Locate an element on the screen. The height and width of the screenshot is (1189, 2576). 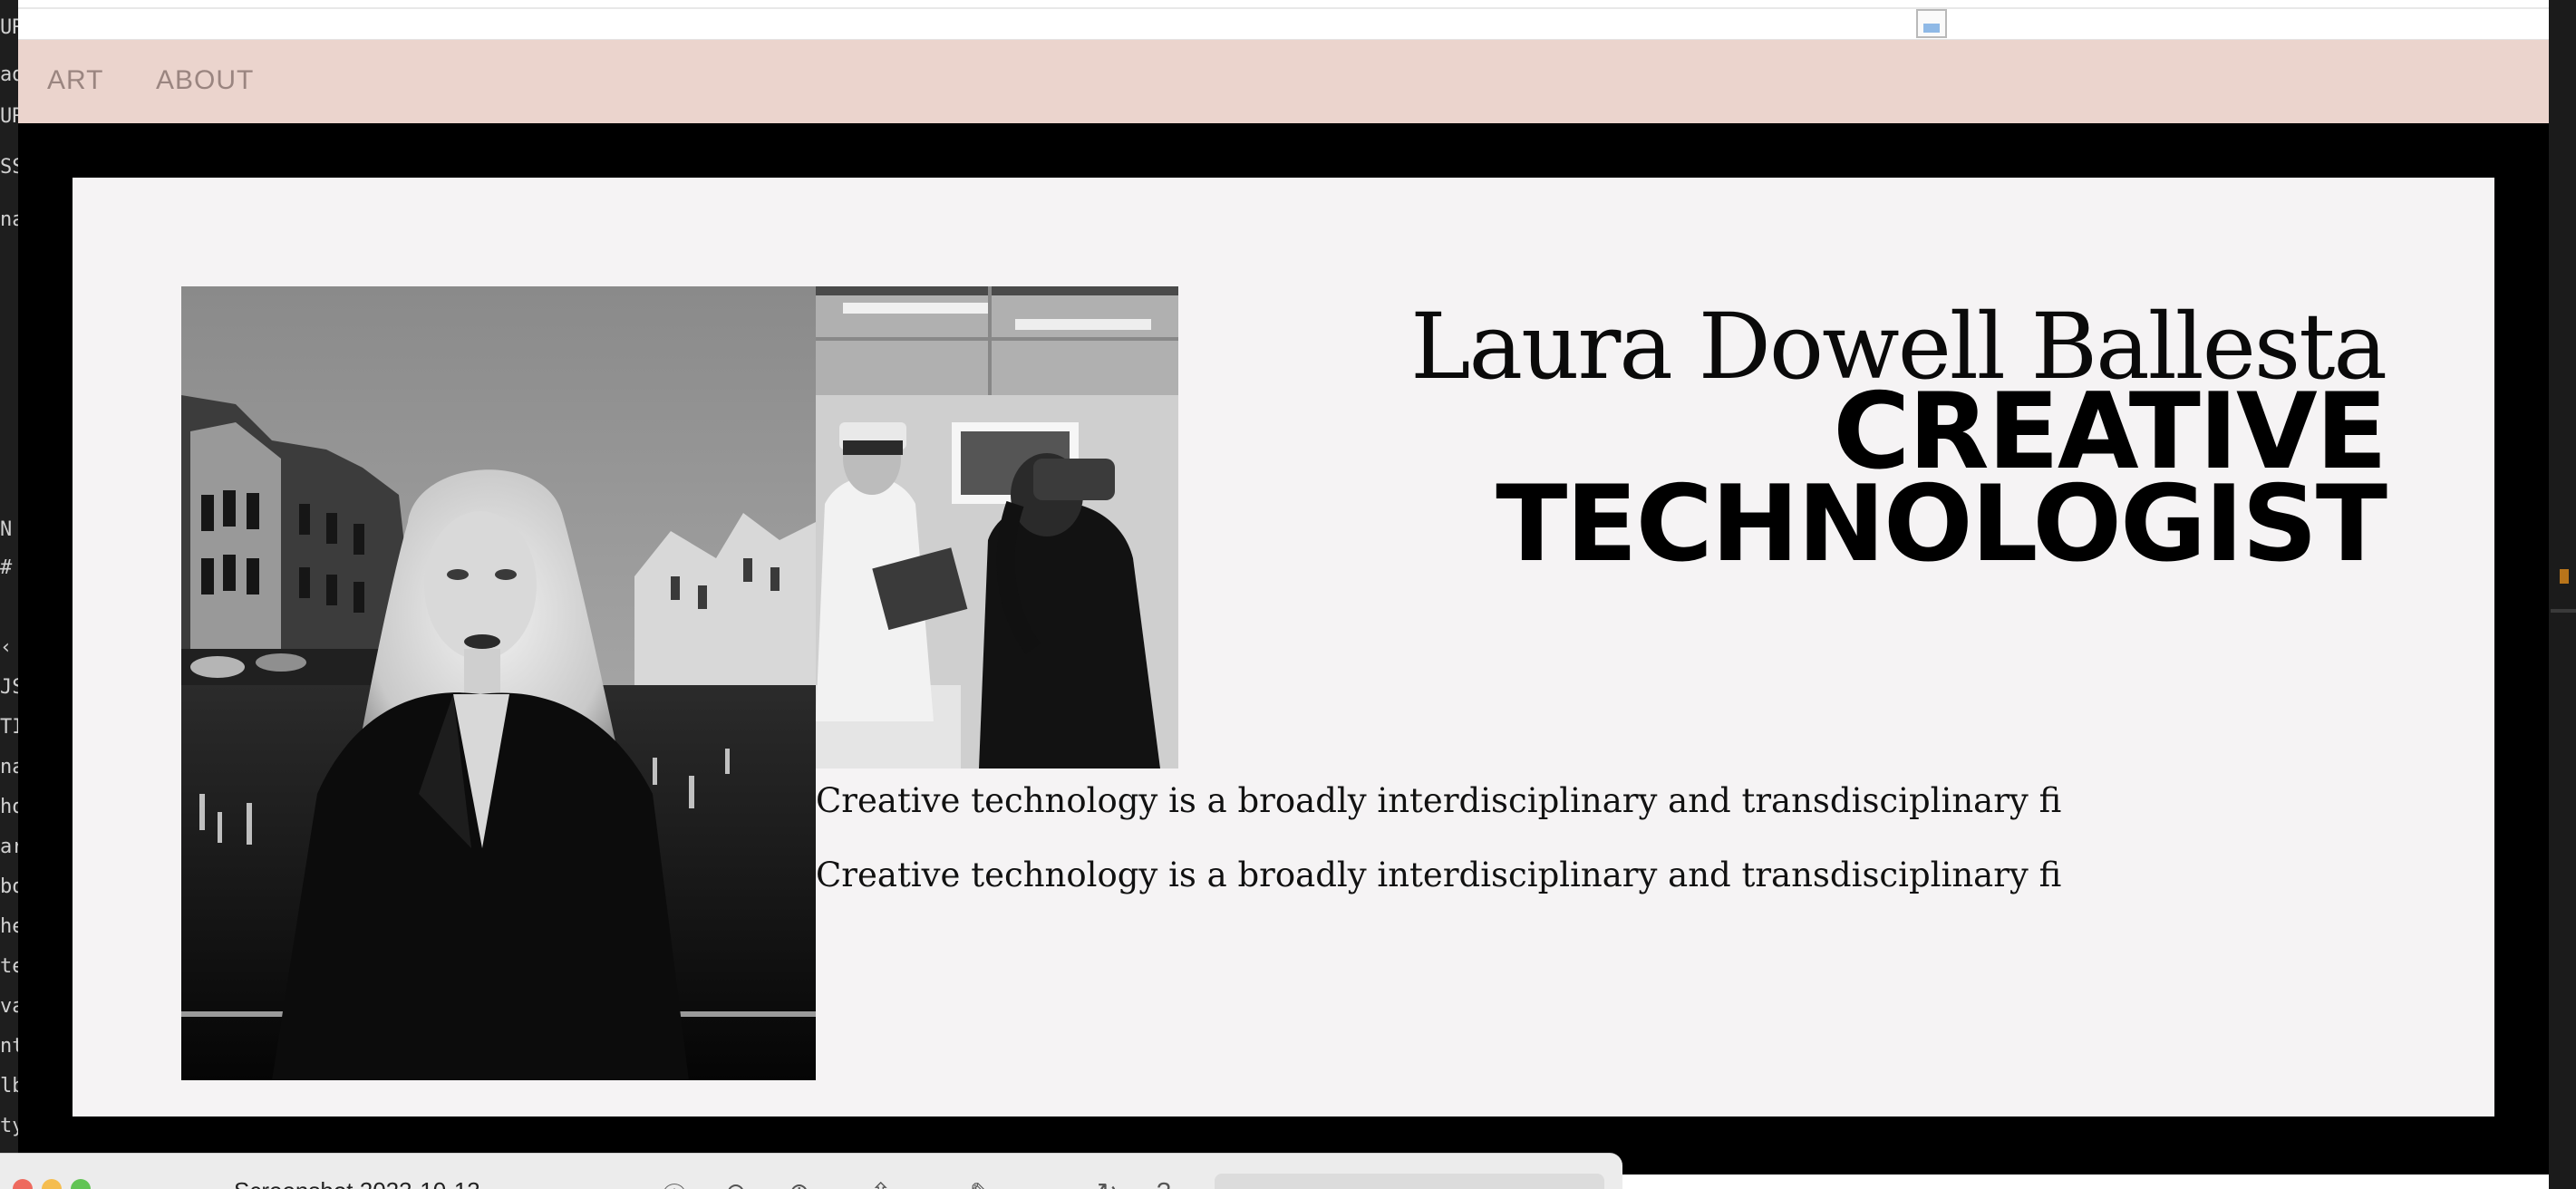
background-window-toolbar: ▭ Screenshot 2023-10-13 ⓘ ⊖ ⊕ ⇧ ✎ ↻ ? is located at coordinates (811, 1171).